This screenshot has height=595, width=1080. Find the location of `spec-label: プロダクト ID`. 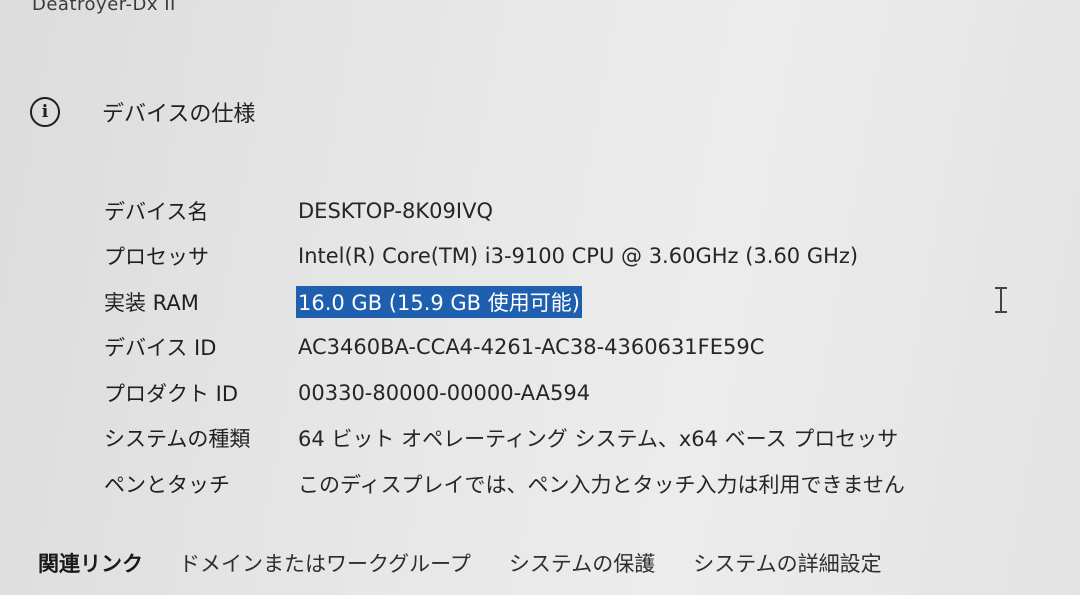

spec-label: プロダクト ID is located at coordinates (171, 393).